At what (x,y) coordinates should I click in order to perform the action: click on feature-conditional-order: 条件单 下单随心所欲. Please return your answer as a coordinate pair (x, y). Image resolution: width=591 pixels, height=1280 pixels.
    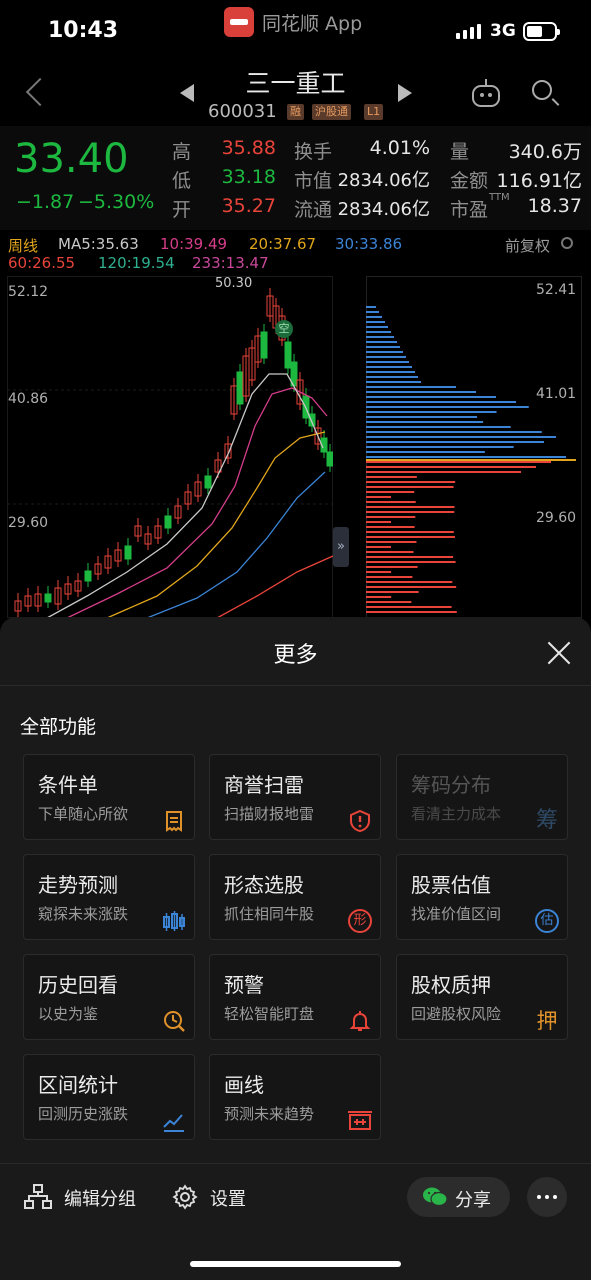
    Looking at the image, I should click on (109, 797).